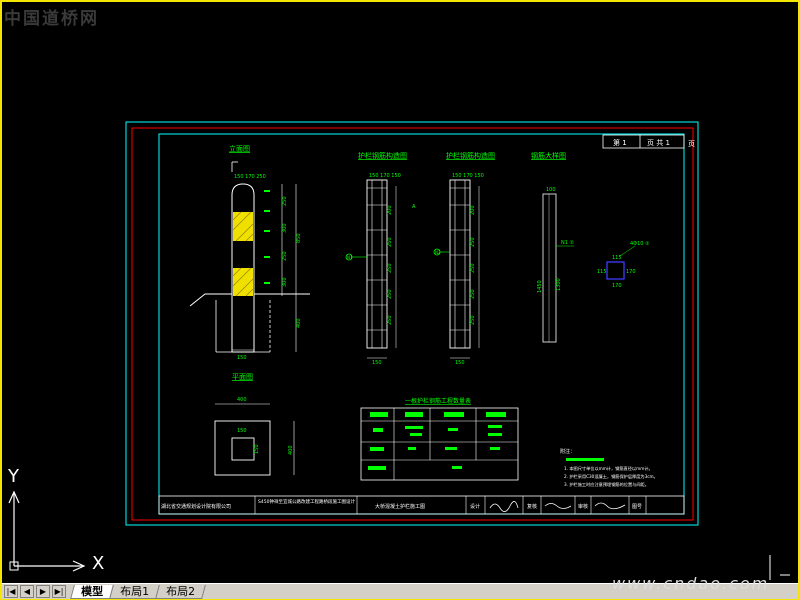 Image resolution: width=800 pixels, height=600 pixels. I want to click on first-tab-button: |◀, so click(11, 591).